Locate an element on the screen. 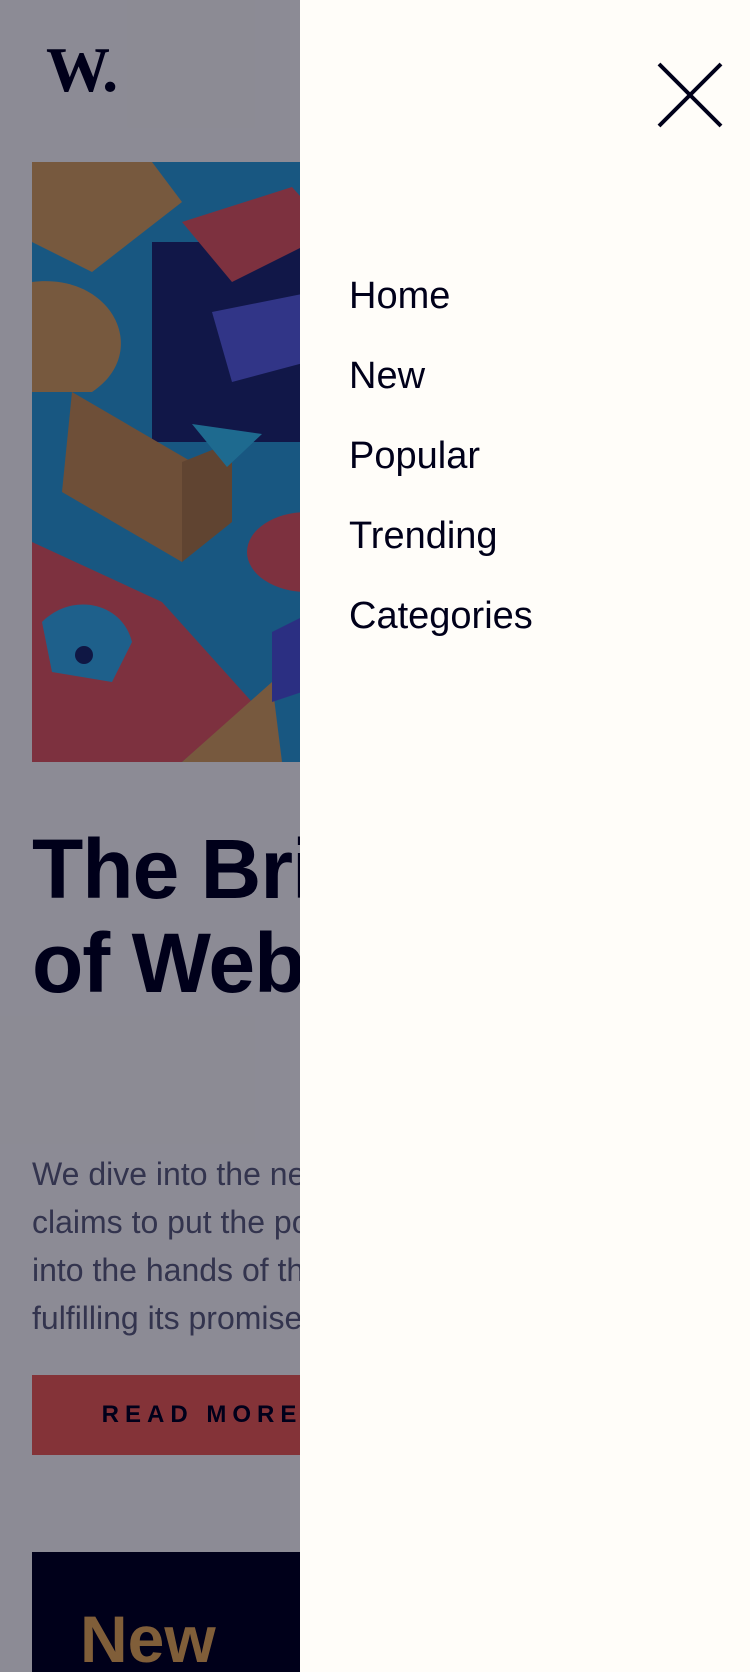 This screenshot has height=1672, width=750. menu-link-new: New is located at coordinates (441, 376).